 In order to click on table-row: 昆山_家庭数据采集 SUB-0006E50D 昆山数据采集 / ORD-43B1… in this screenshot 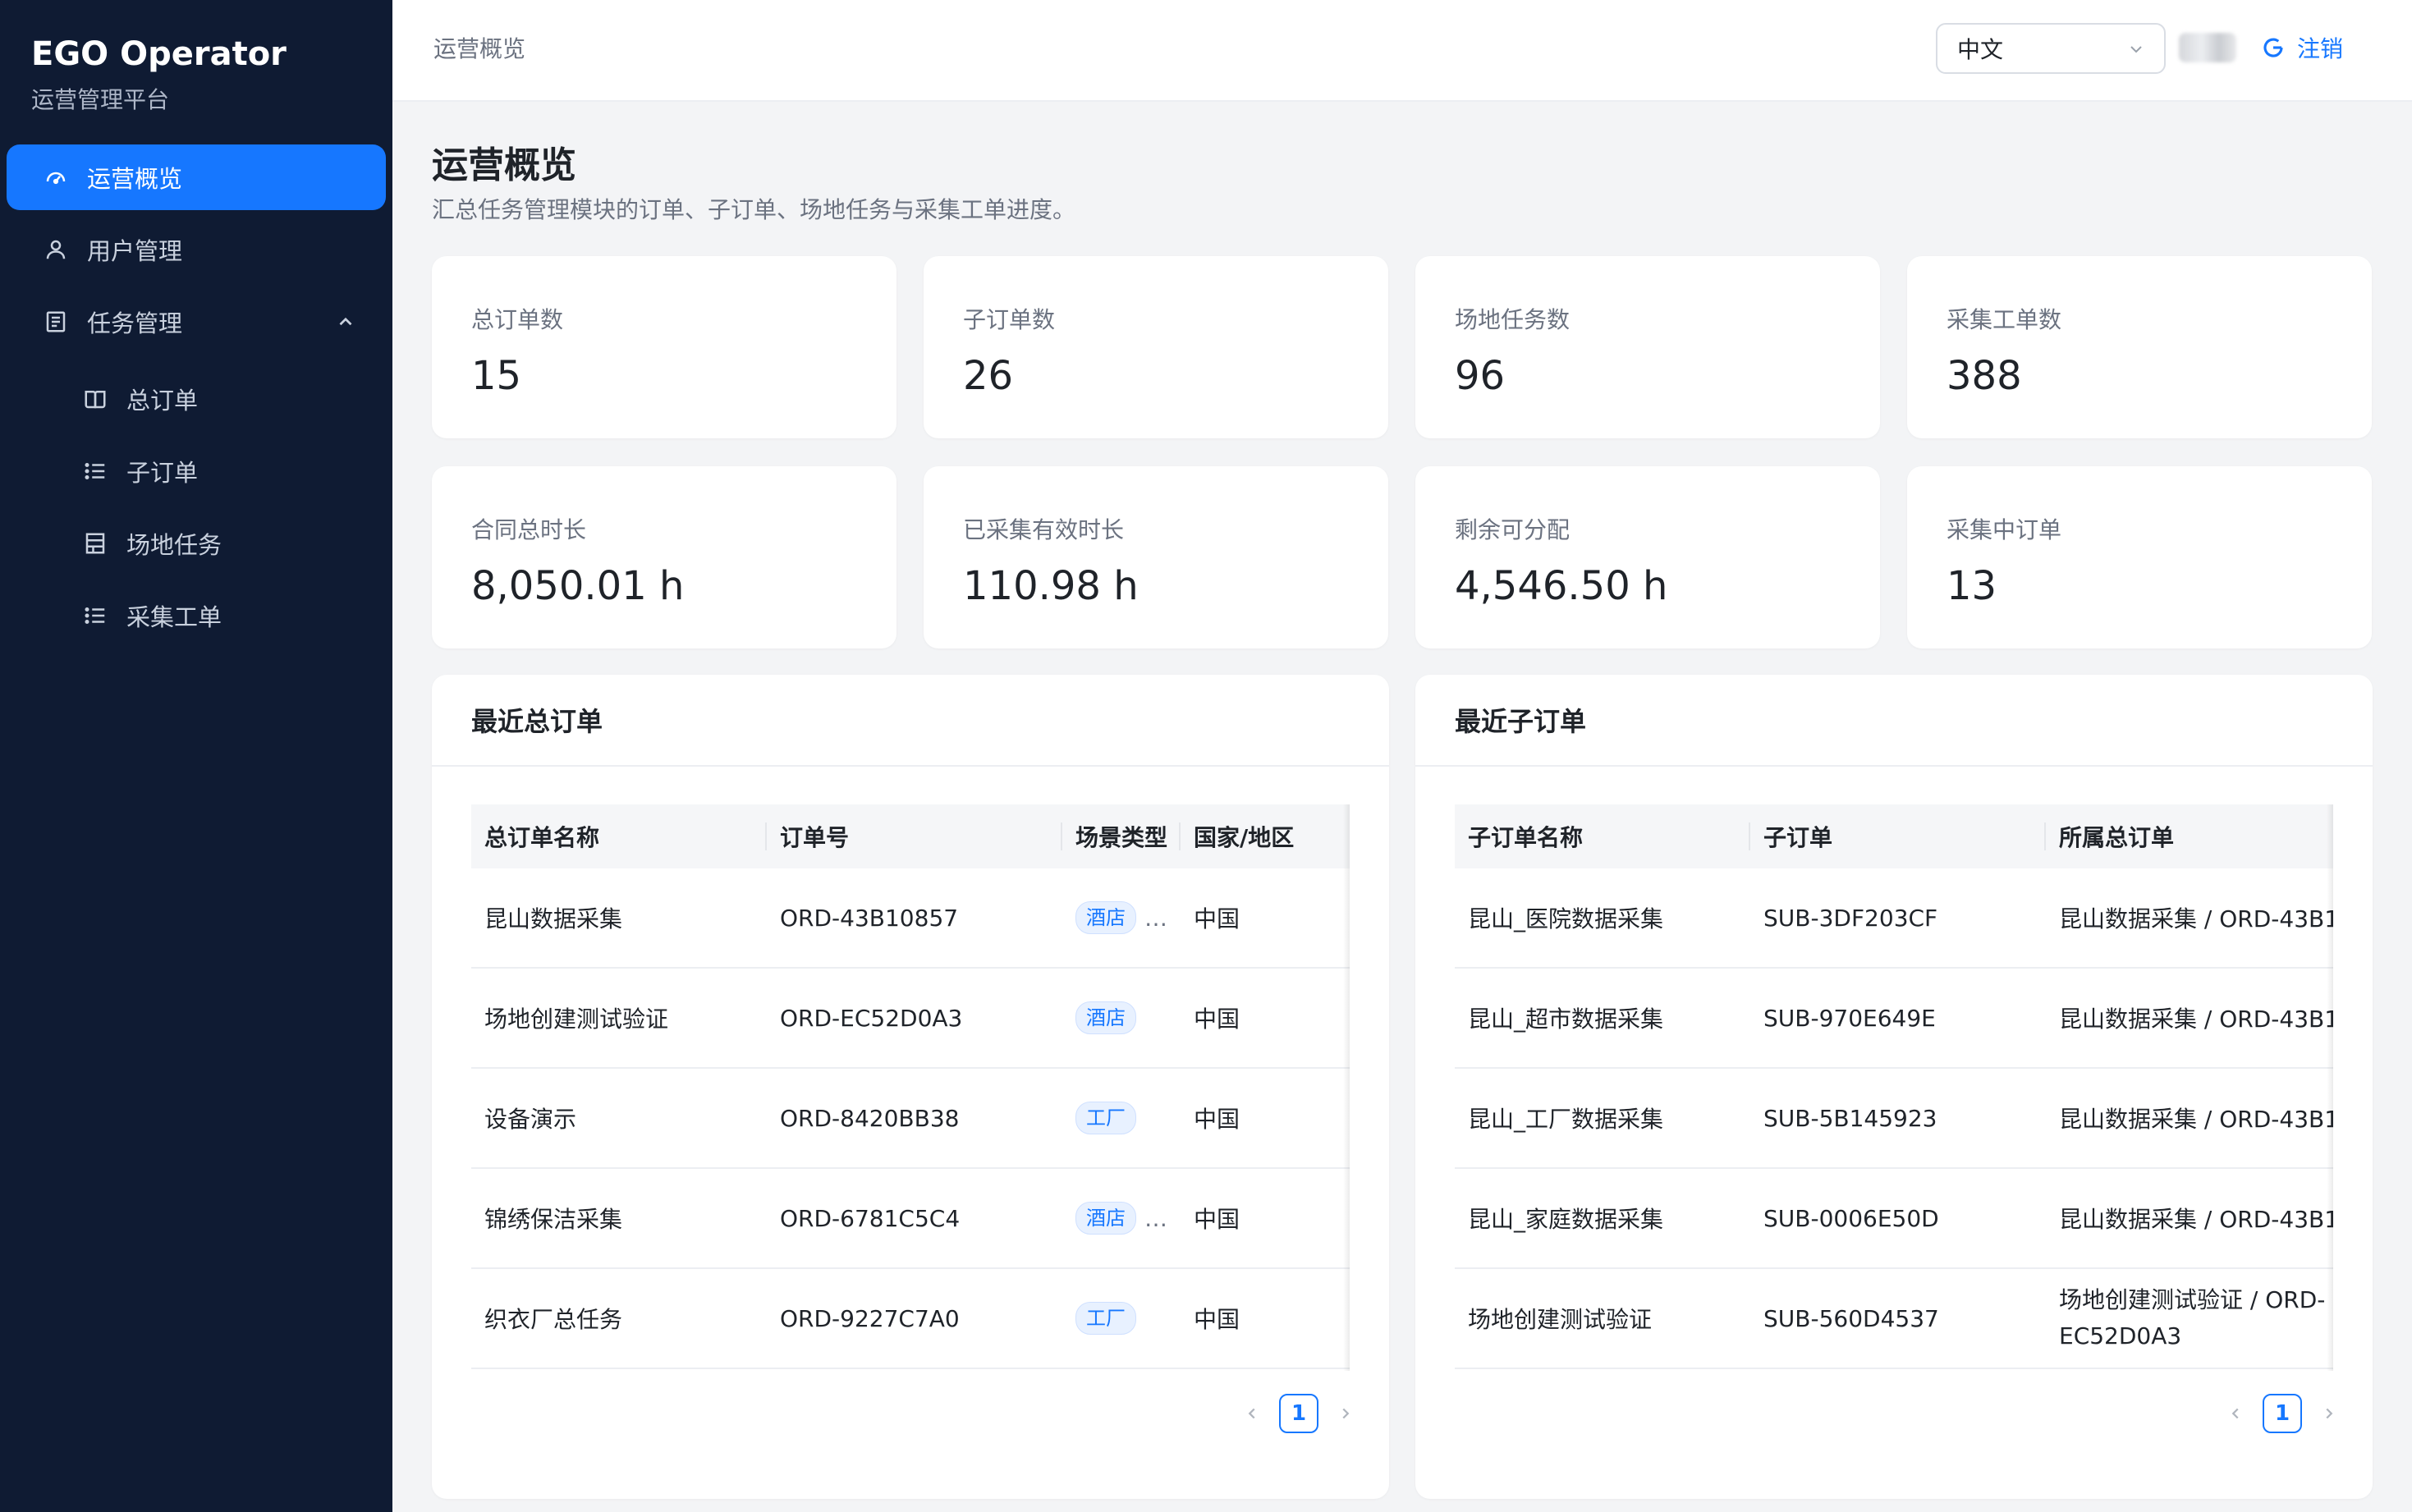, I will do `click(1894, 1219)`.